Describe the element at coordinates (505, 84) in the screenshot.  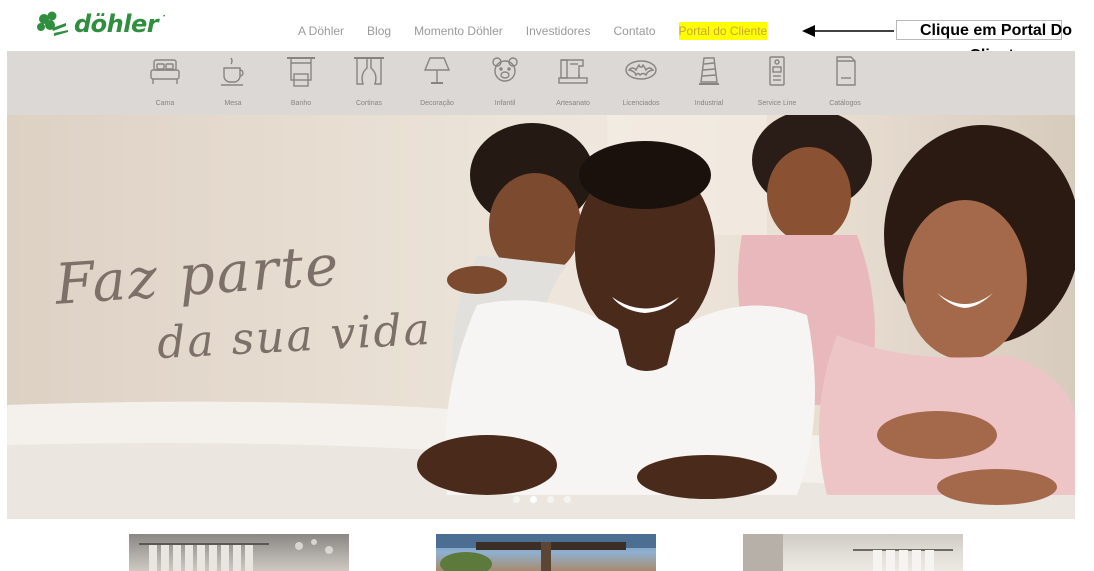
I see `category-infantil: Infantil` at that location.